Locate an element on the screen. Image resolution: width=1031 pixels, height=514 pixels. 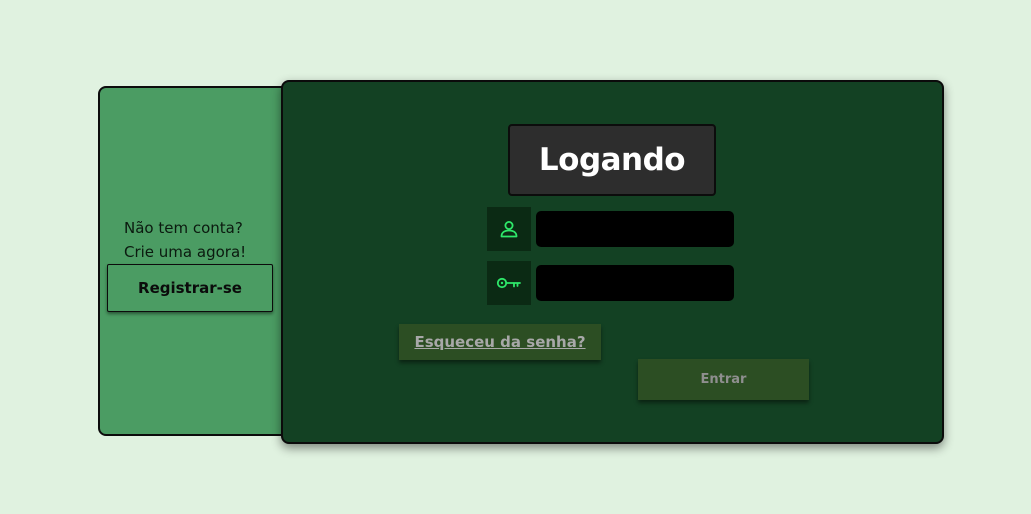
username-input is located at coordinates (635, 229).